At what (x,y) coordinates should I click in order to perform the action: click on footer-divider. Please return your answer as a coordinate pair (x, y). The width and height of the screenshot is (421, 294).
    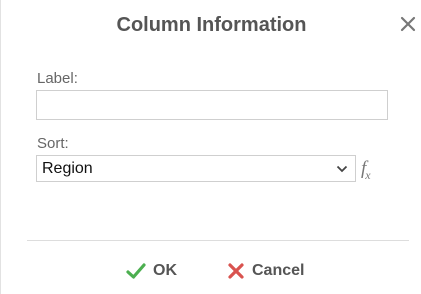
    Looking at the image, I should click on (218, 240).